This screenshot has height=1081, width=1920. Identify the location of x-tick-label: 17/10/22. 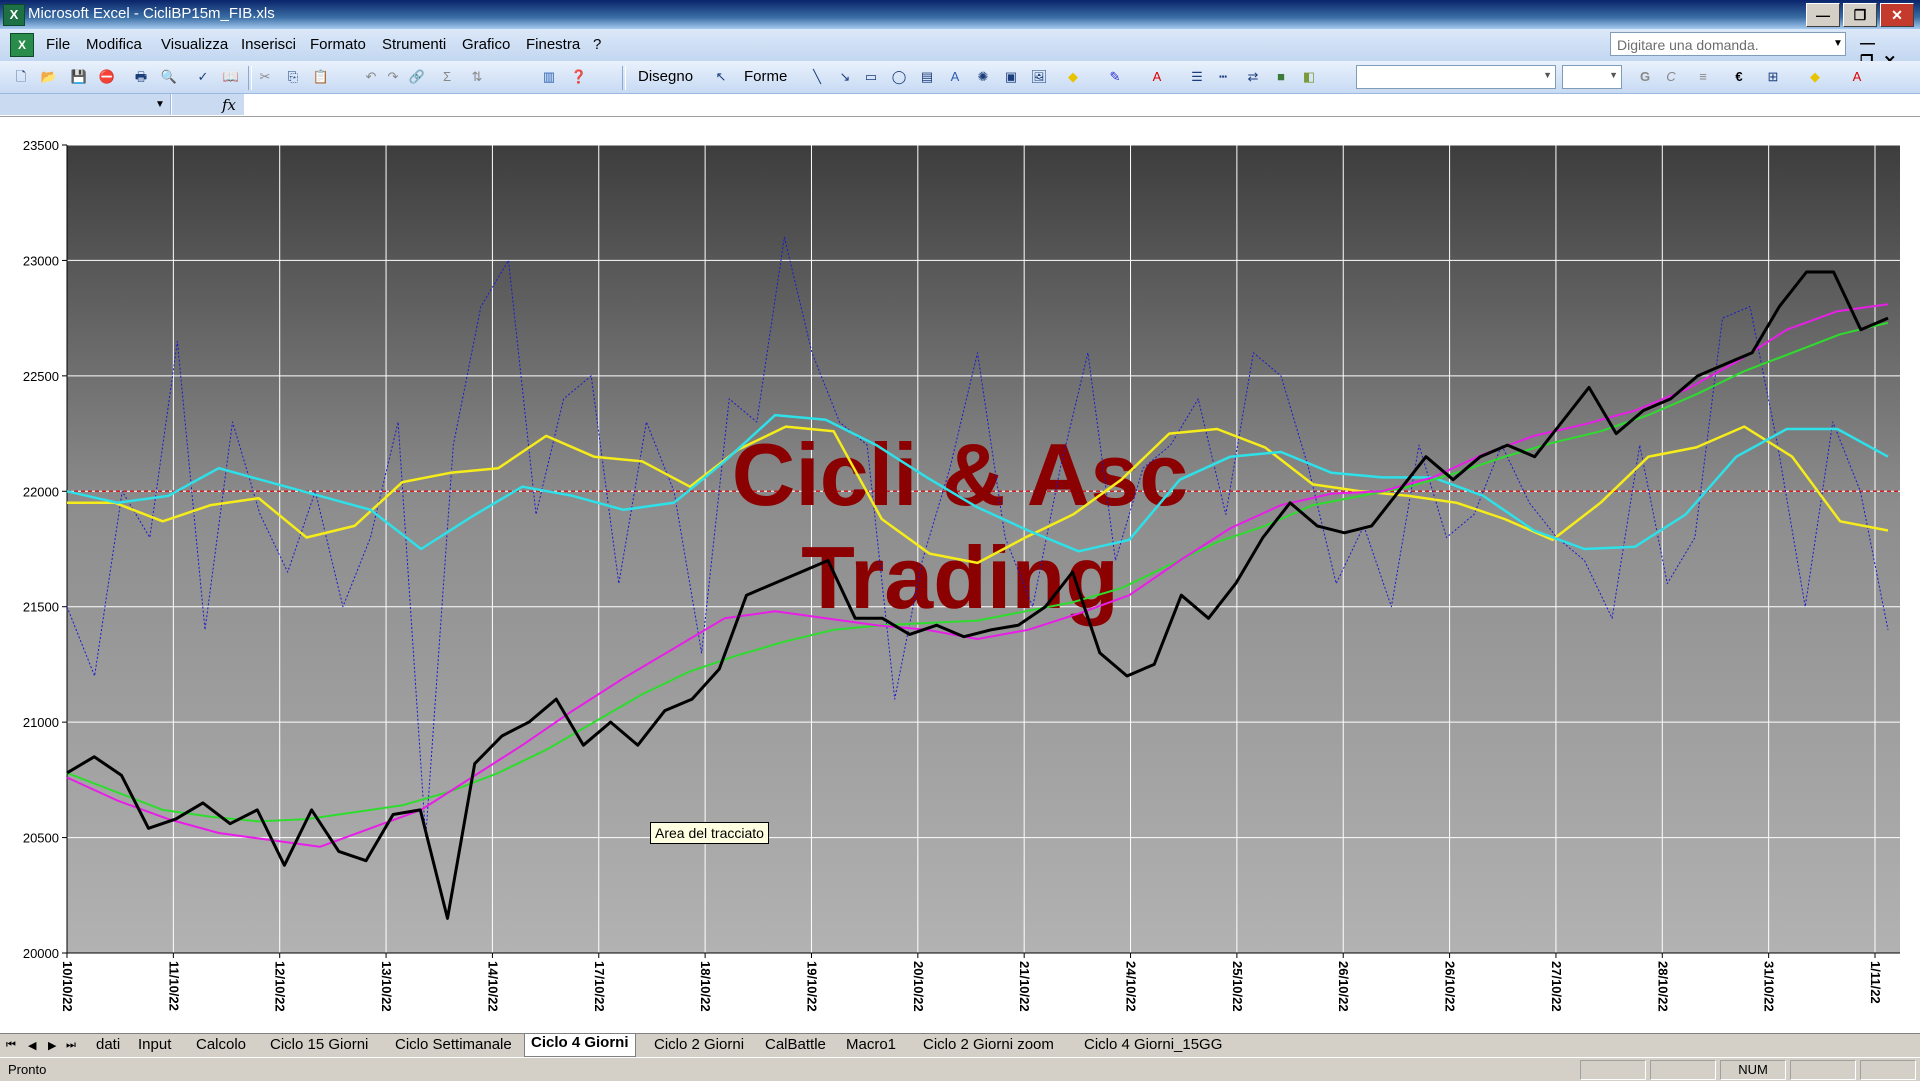
(599, 986).